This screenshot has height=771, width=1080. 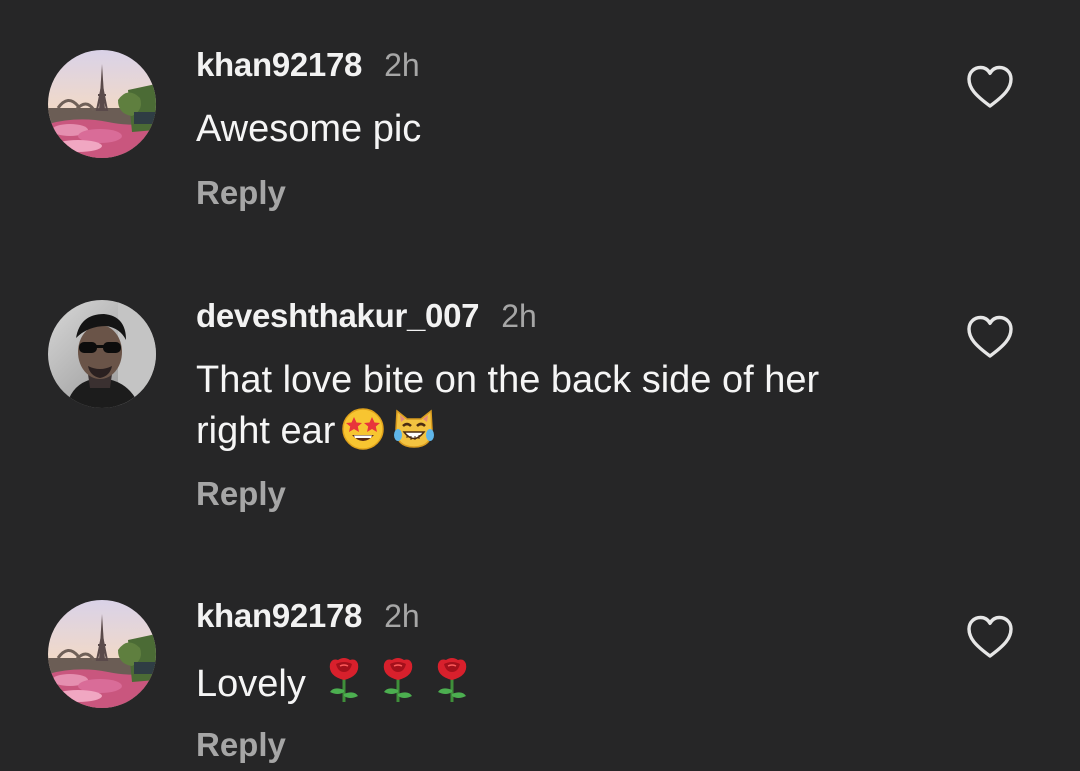 I want to click on comment-text-line-2: right ear, so click(x=556, y=434).